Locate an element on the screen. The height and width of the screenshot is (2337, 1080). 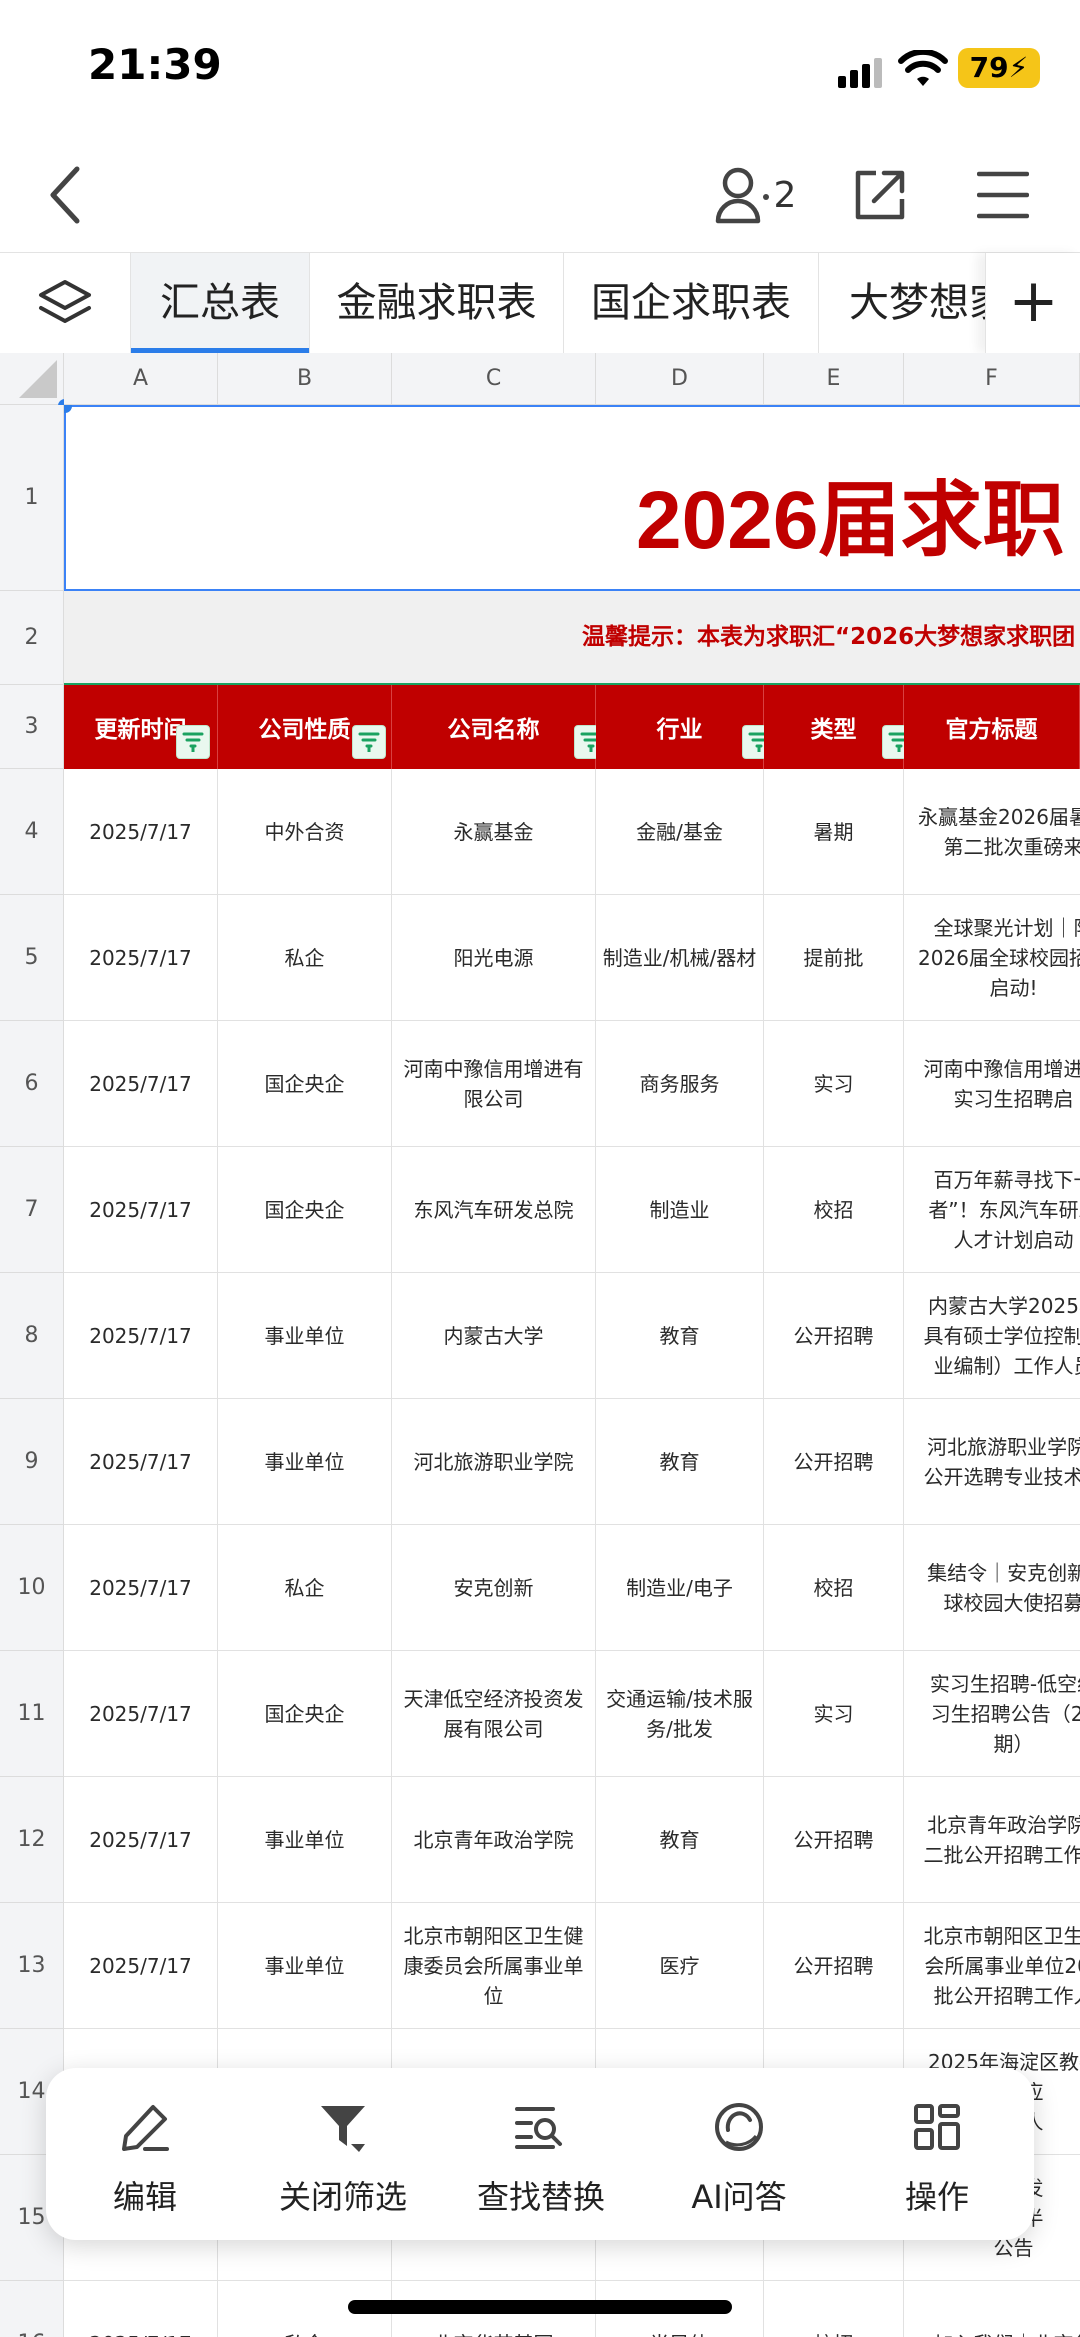
cell-official-title: 加入我们｜北京华 is located at coordinates (992, 2309).